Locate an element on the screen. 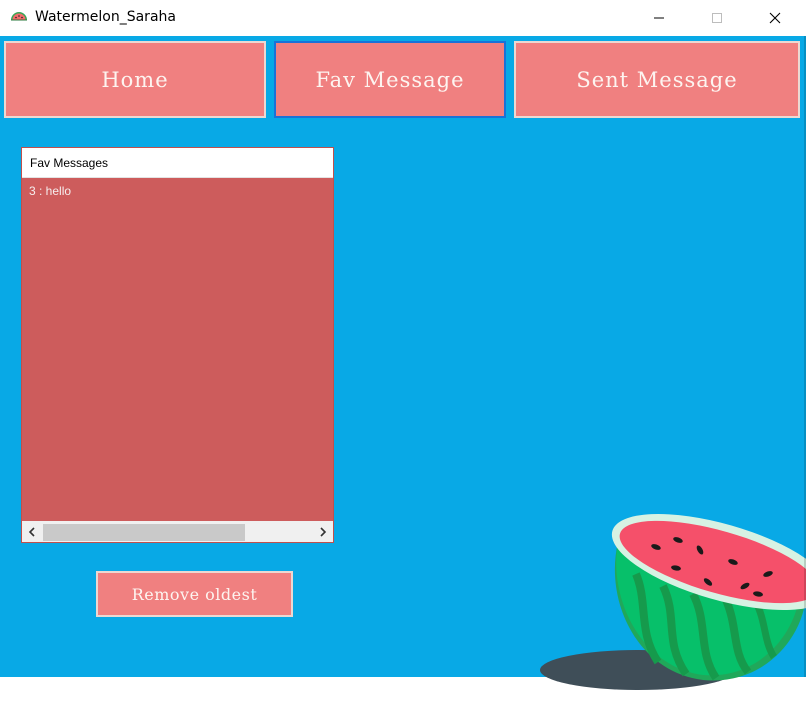  minimize-icon is located at coordinates (659, 18).